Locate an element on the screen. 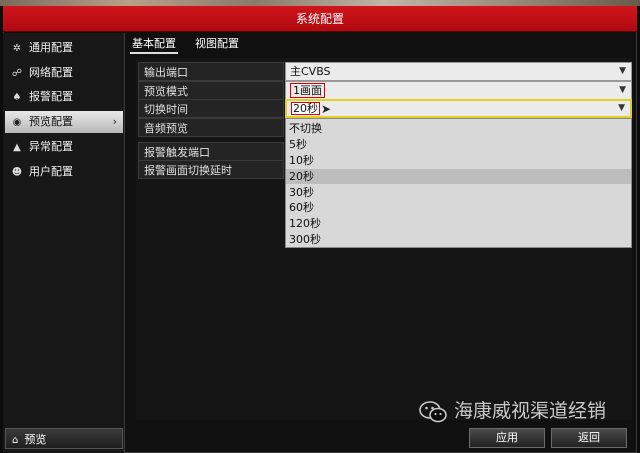 The image size is (640, 453). dropdown-option: 30秒 is located at coordinates (458, 192).